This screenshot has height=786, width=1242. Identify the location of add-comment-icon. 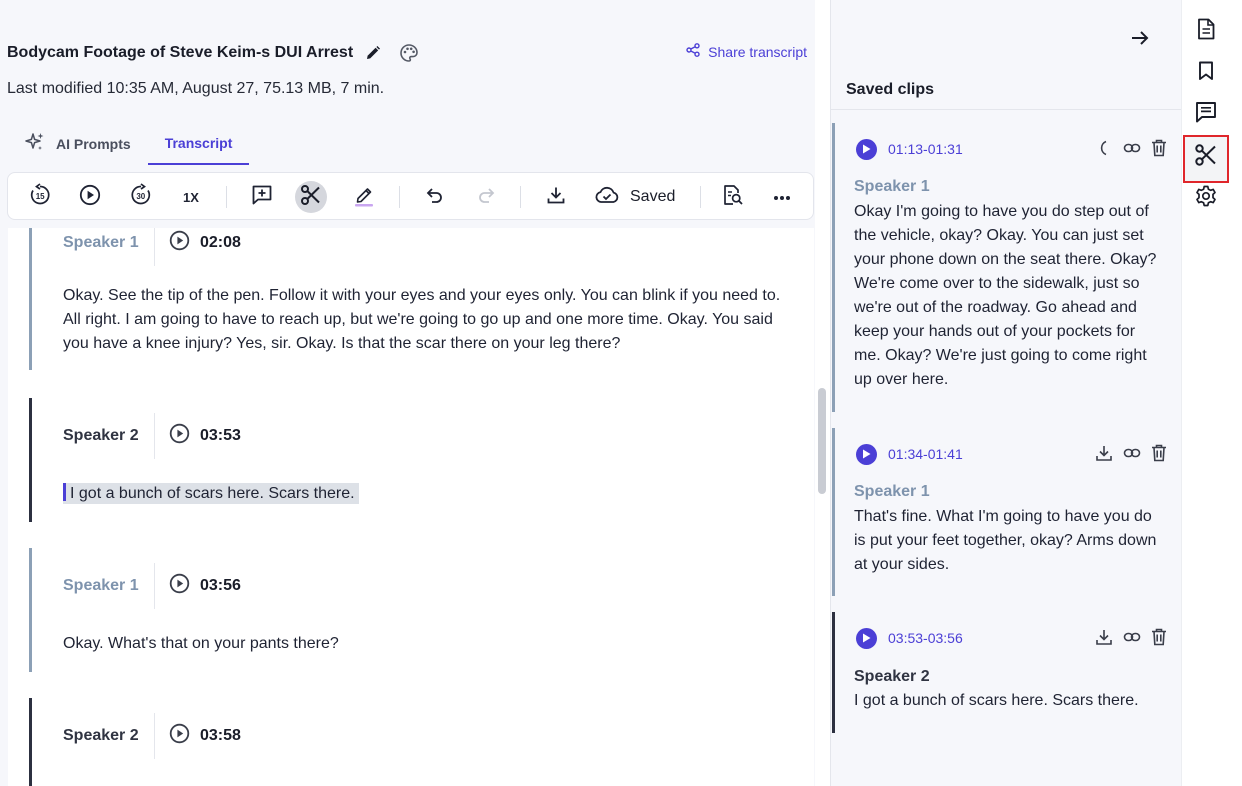
(262, 197).